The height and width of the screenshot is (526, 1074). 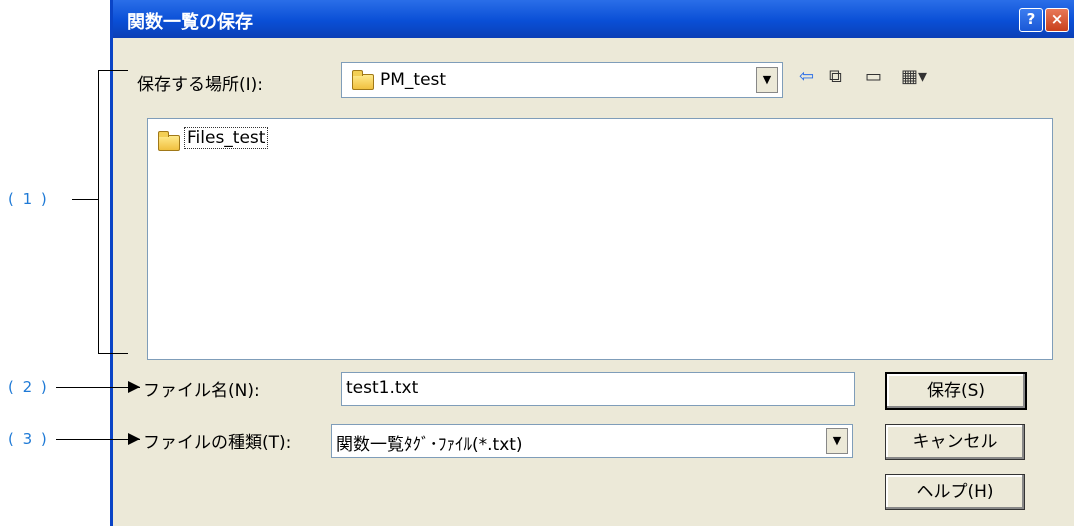 I want to click on save-location-value: PM_test, so click(x=413, y=80).